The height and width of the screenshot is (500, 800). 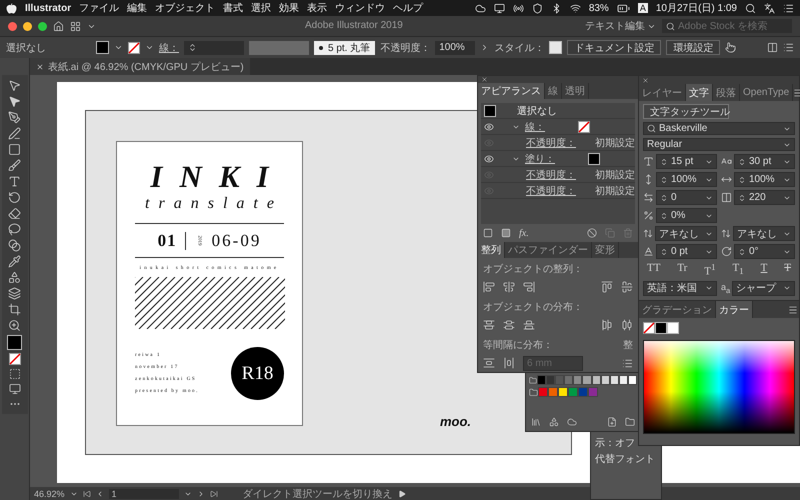 I want to click on status-message: ダイレクト選択ツールを切り換え, so click(x=317, y=494).